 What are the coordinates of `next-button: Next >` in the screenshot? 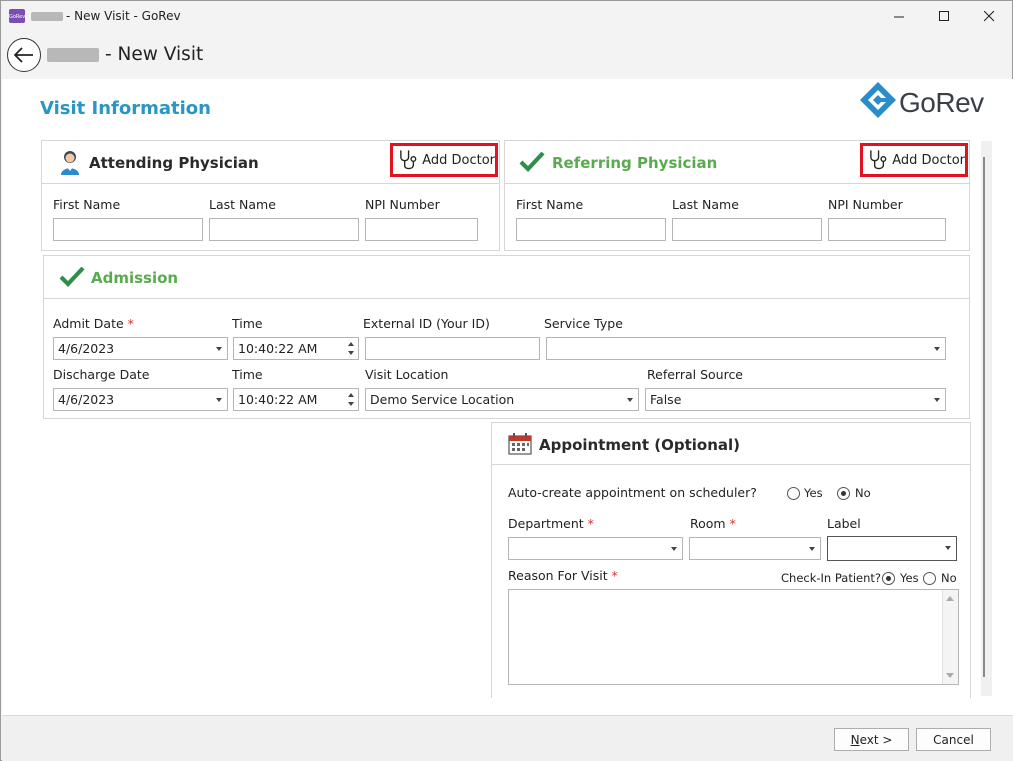 It's located at (871, 739).